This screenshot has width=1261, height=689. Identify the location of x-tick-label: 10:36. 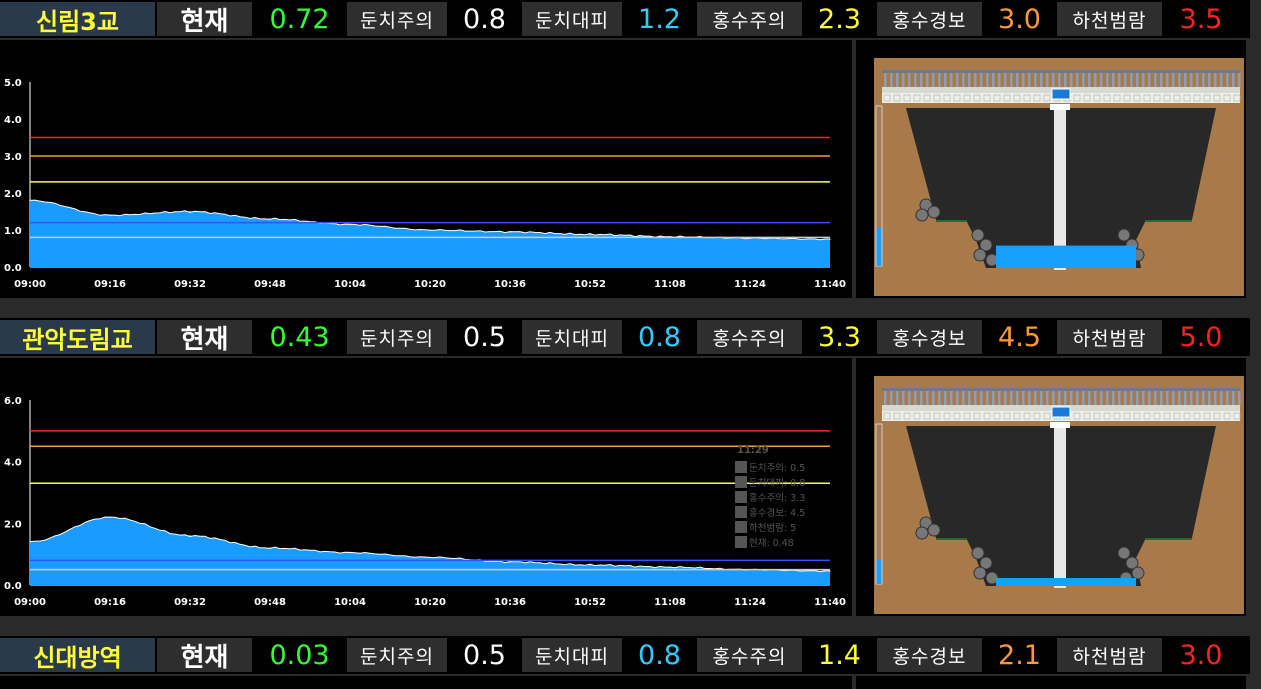
(510, 602).